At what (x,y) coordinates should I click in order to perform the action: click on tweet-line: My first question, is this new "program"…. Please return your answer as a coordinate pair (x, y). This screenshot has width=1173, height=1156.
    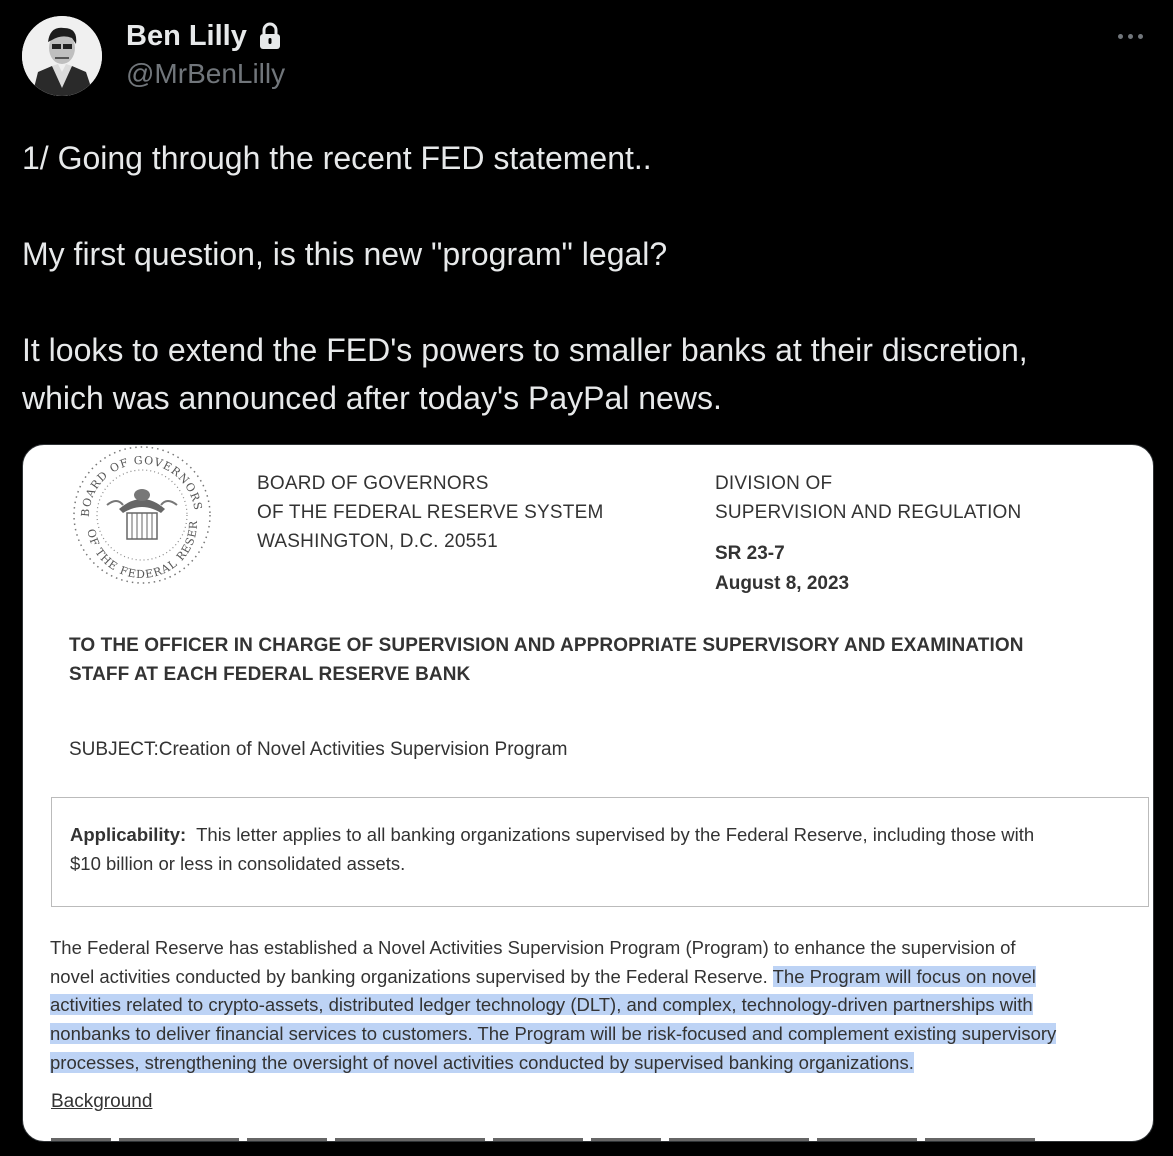
    Looking at the image, I should click on (345, 254).